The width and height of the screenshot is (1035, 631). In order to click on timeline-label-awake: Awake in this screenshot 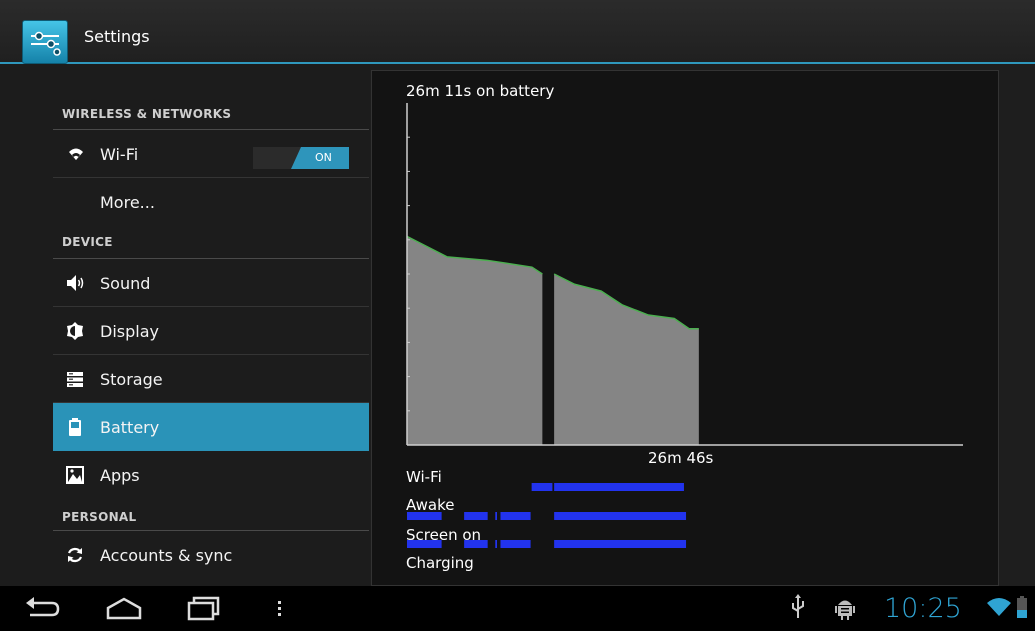, I will do `click(430, 505)`.